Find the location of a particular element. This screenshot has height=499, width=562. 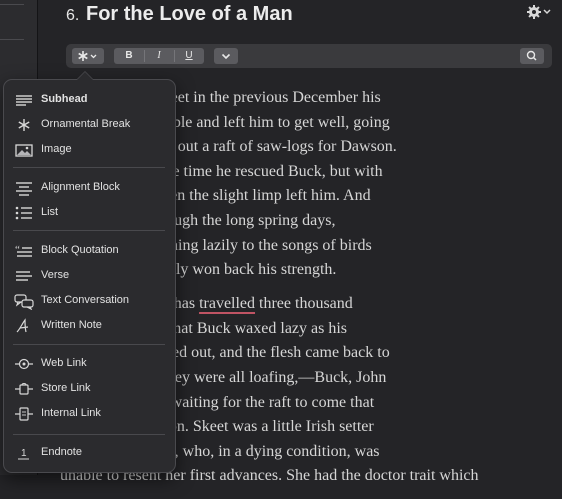

endnote-icon: 1 is located at coordinates (24, 453).